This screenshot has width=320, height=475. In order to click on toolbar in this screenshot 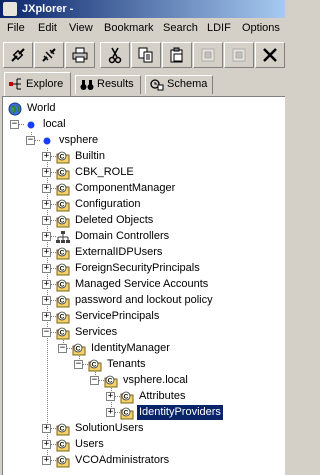, I will do `click(142, 55)`.